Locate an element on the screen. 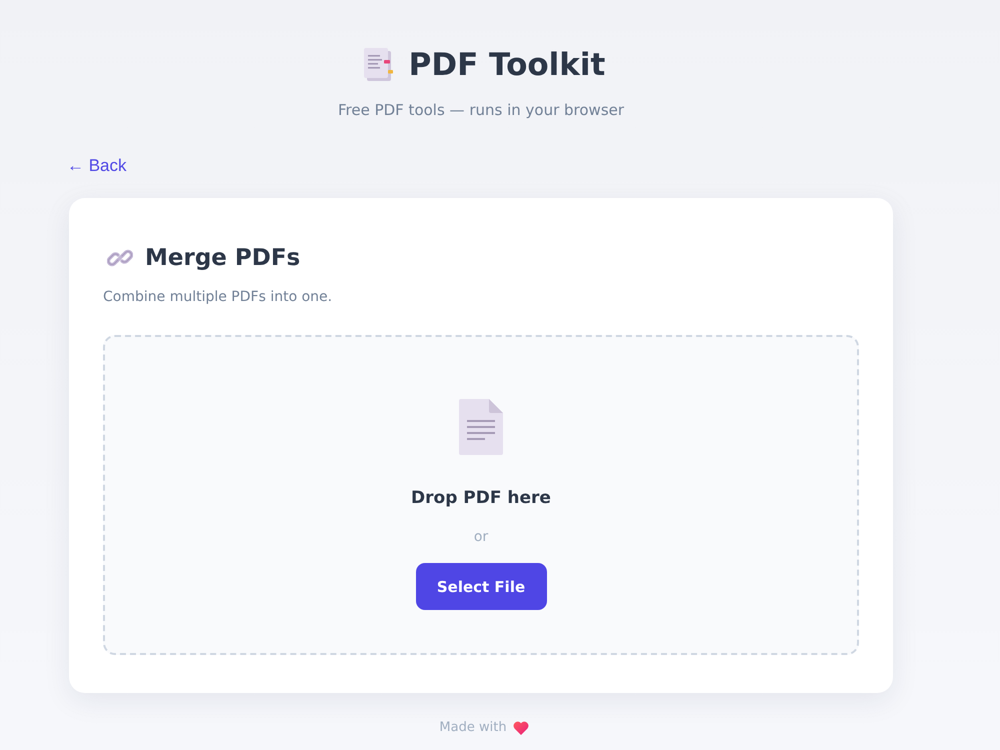 This screenshot has height=750, width=1000. document-icon is located at coordinates (481, 427).